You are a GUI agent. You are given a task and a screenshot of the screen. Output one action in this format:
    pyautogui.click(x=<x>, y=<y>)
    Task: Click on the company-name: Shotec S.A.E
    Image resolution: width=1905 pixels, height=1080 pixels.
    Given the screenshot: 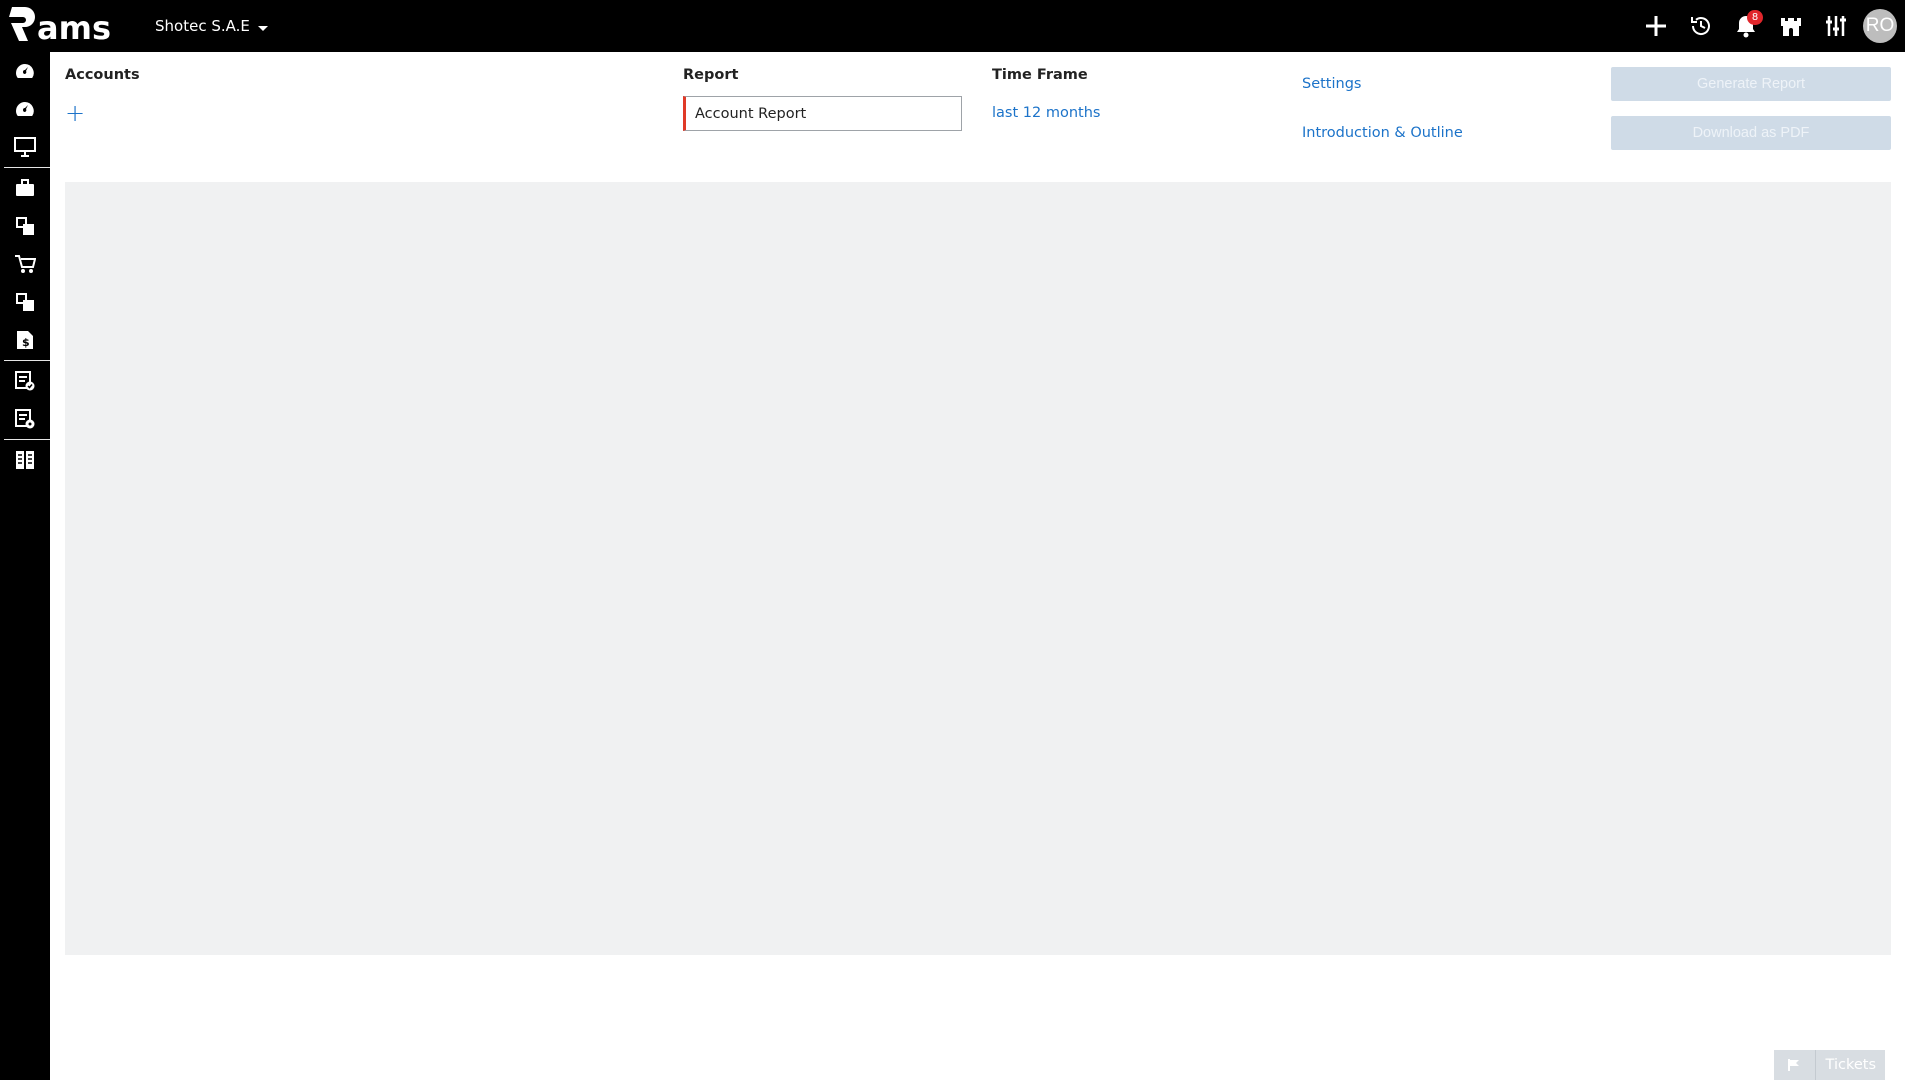 What is the action you would take?
    pyautogui.click(x=202, y=26)
    